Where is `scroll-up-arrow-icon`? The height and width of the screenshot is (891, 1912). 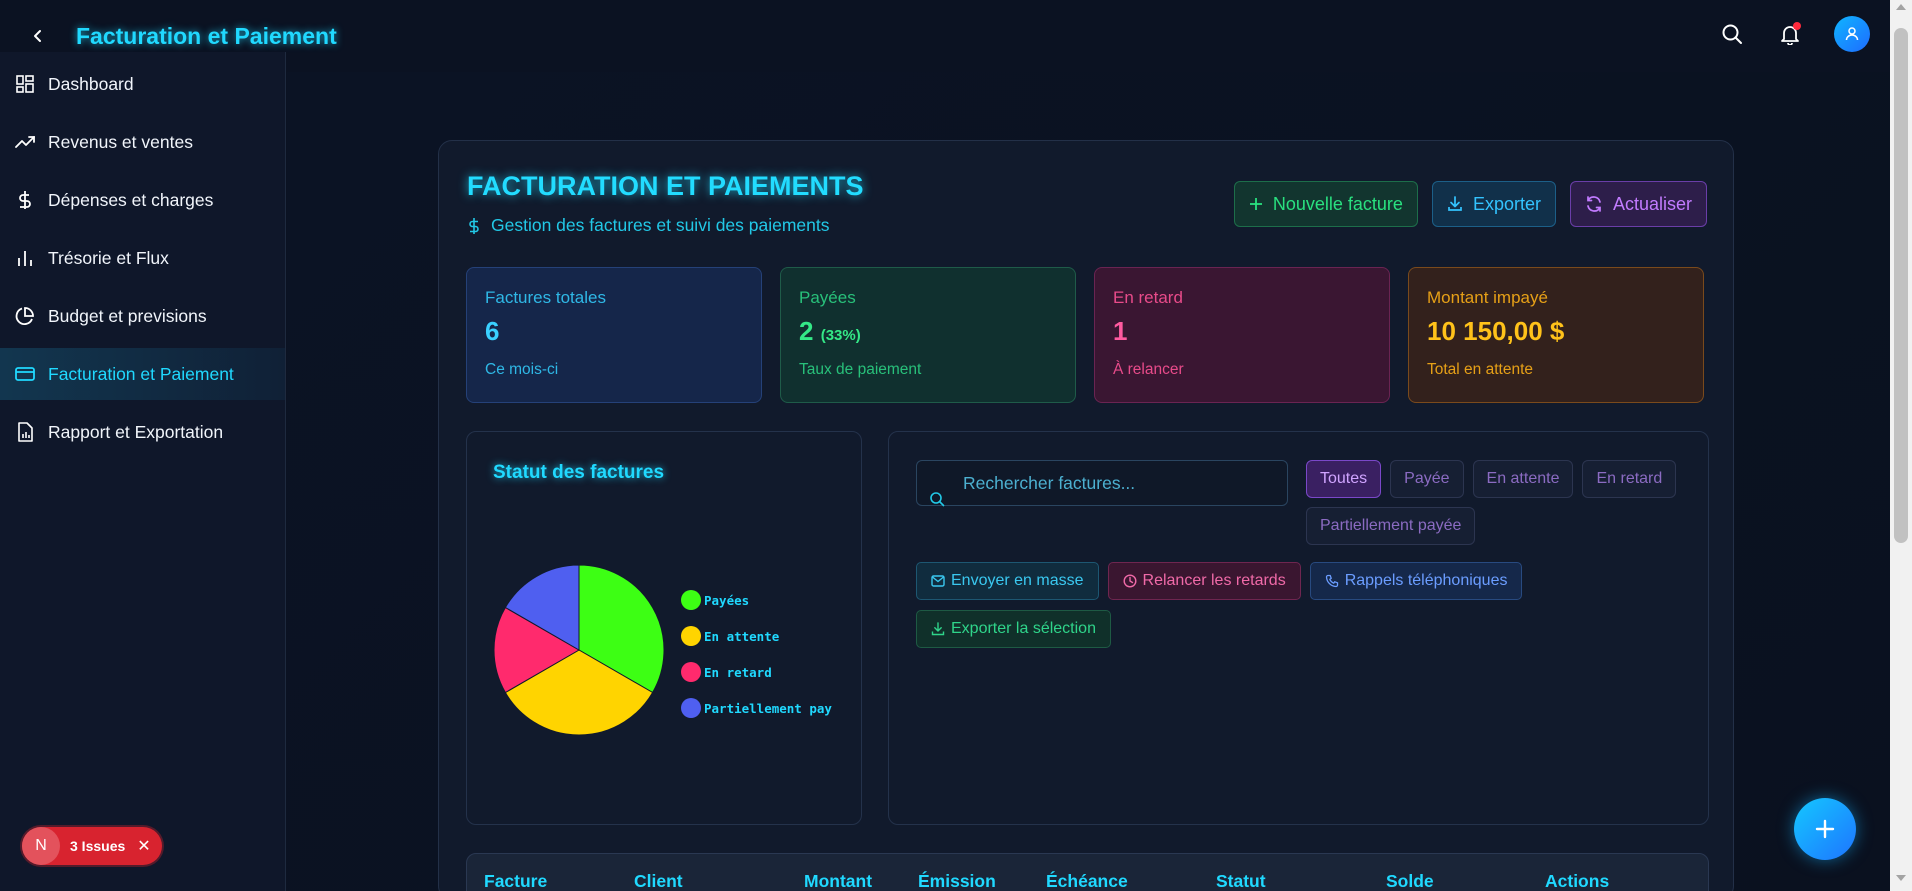
scroll-up-arrow-icon is located at coordinates (1901, 7).